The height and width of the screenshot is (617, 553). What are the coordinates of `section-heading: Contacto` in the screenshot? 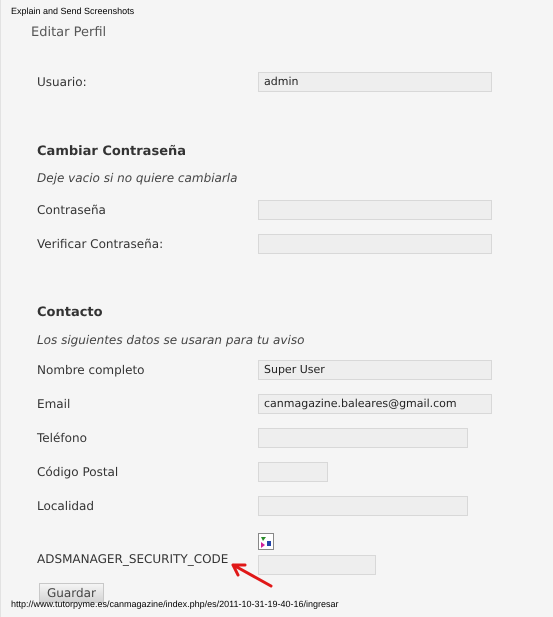 It's located at (70, 313).